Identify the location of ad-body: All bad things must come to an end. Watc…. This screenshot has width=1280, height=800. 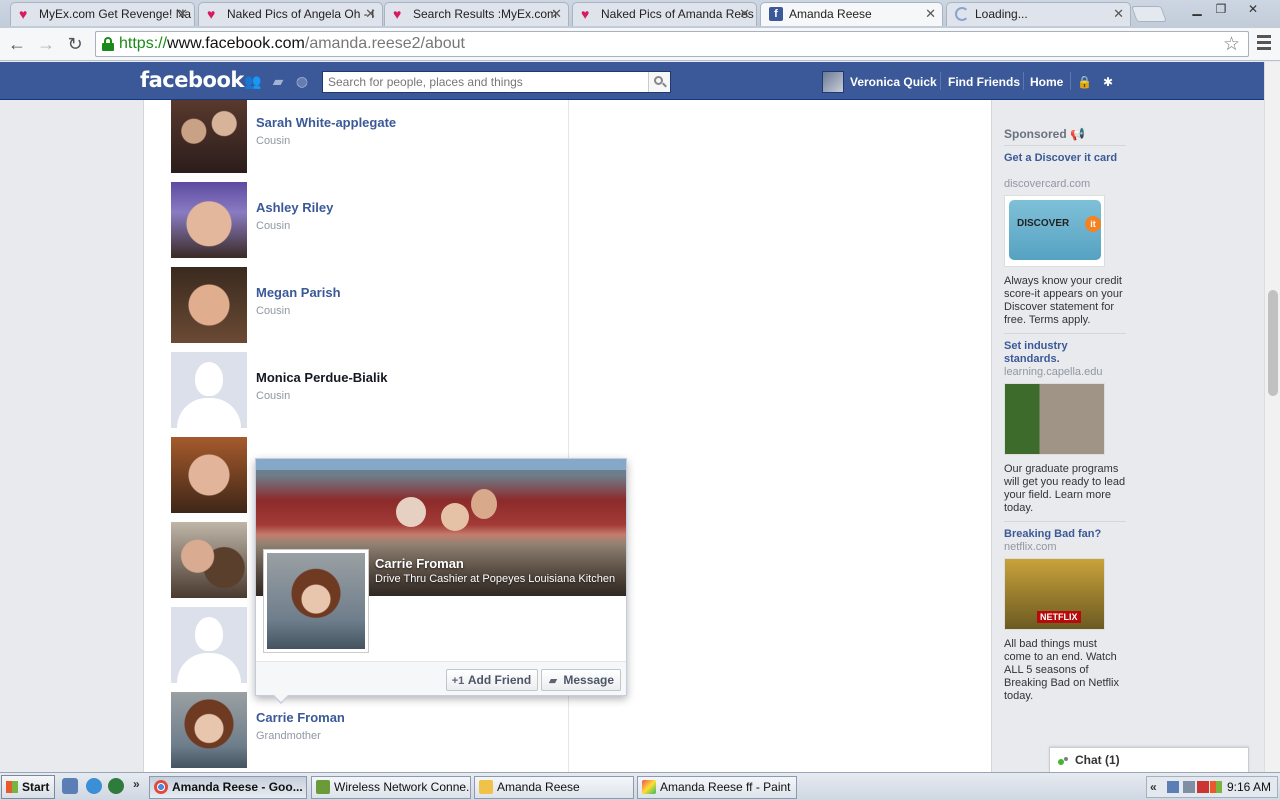
(1061, 670).